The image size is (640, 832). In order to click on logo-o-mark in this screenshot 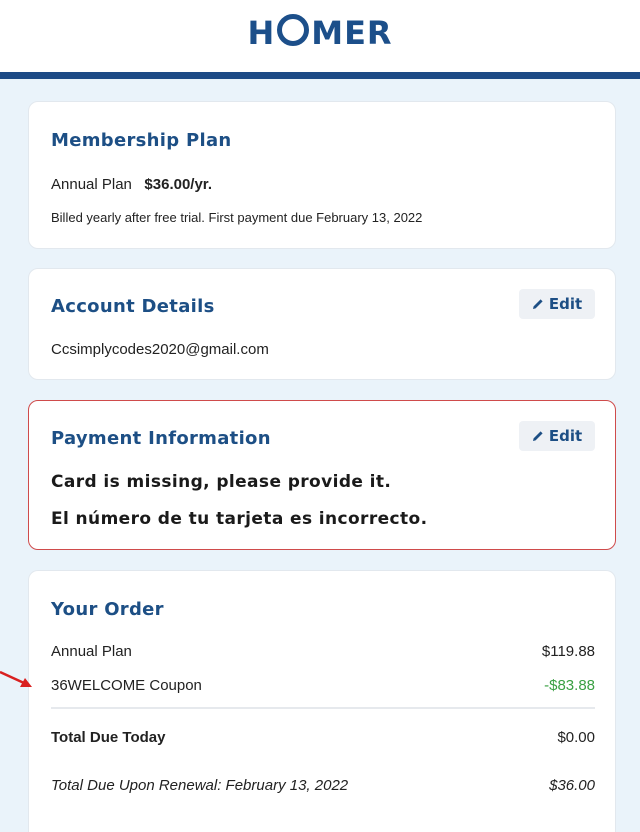, I will do `click(293, 30)`.